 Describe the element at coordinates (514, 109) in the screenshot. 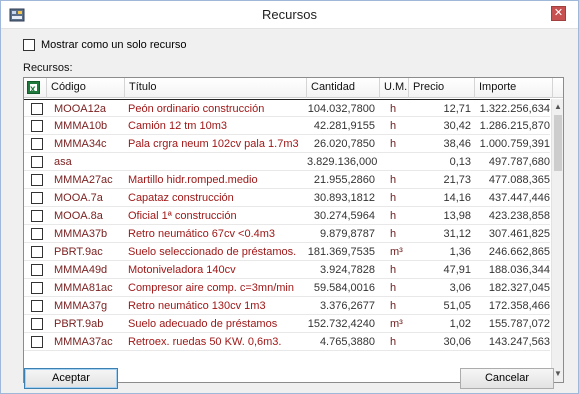

I see `row-amount: 1.322.256,634` at that location.